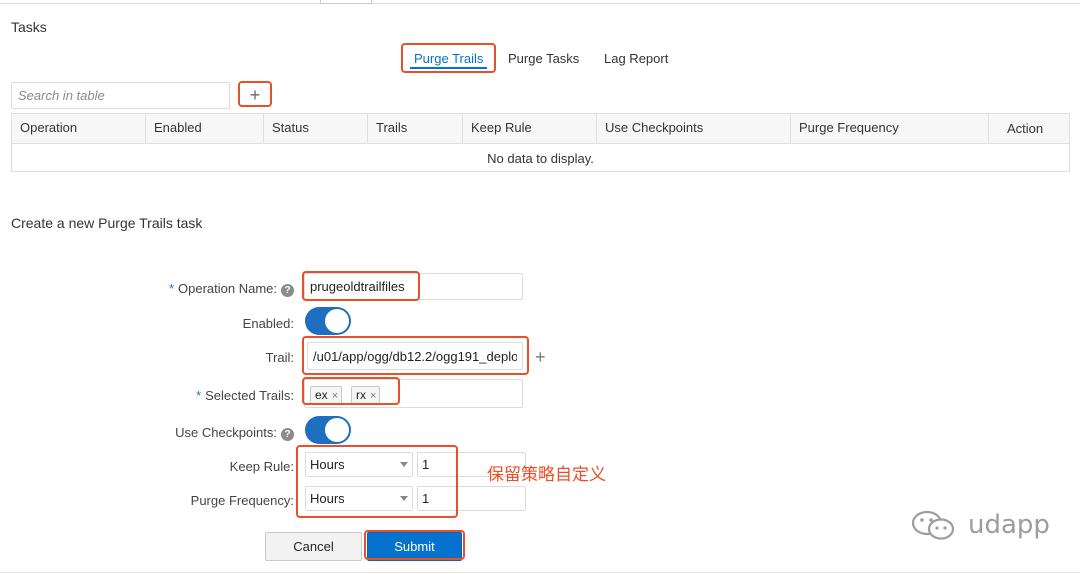 Image resolution: width=1080 pixels, height=574 pixels. I want to click on use-checkpoints-label-text: Use Checkpoints:, so click(226, 432).